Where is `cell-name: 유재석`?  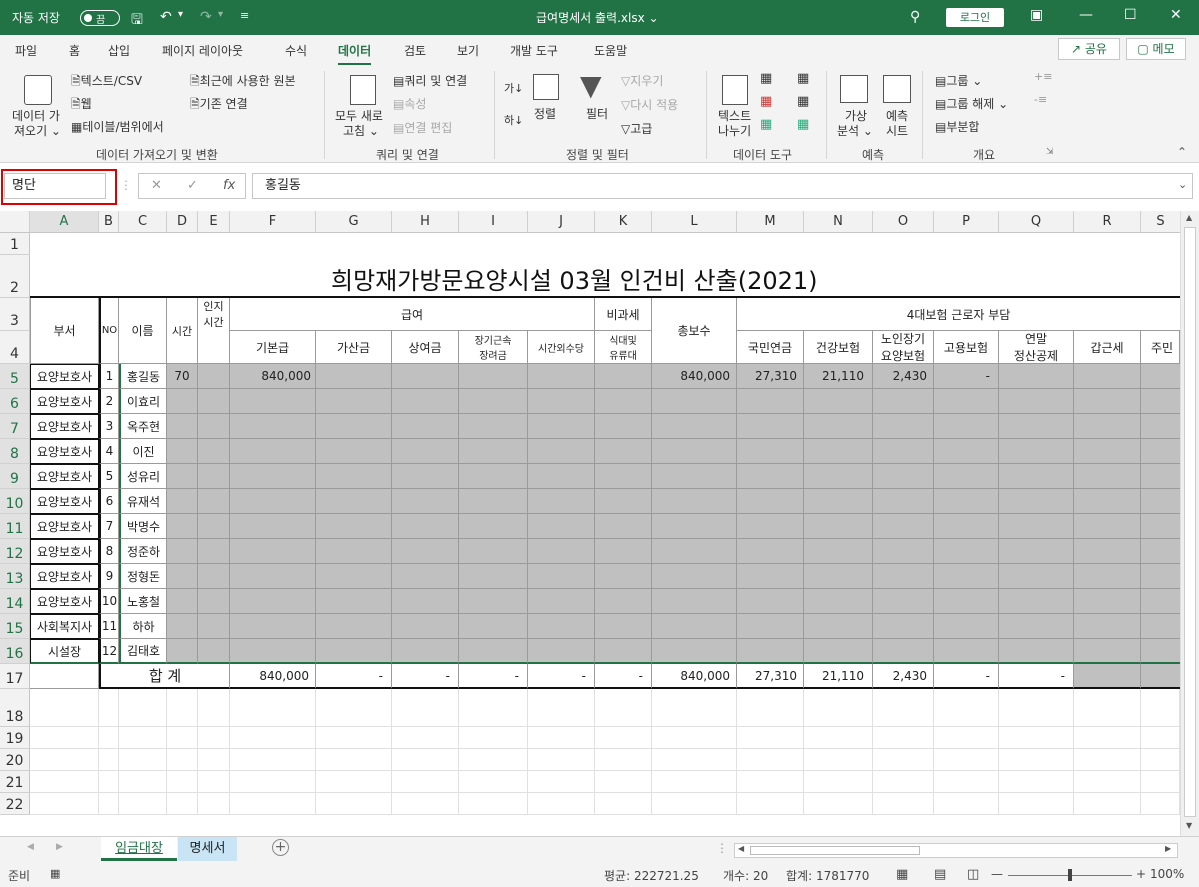
cell-name: 유재석 is located at coordinates (143, 501).